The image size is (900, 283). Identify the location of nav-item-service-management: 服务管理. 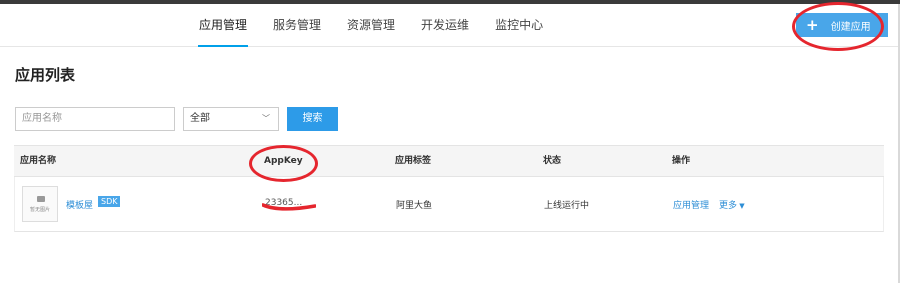
(297, 25).